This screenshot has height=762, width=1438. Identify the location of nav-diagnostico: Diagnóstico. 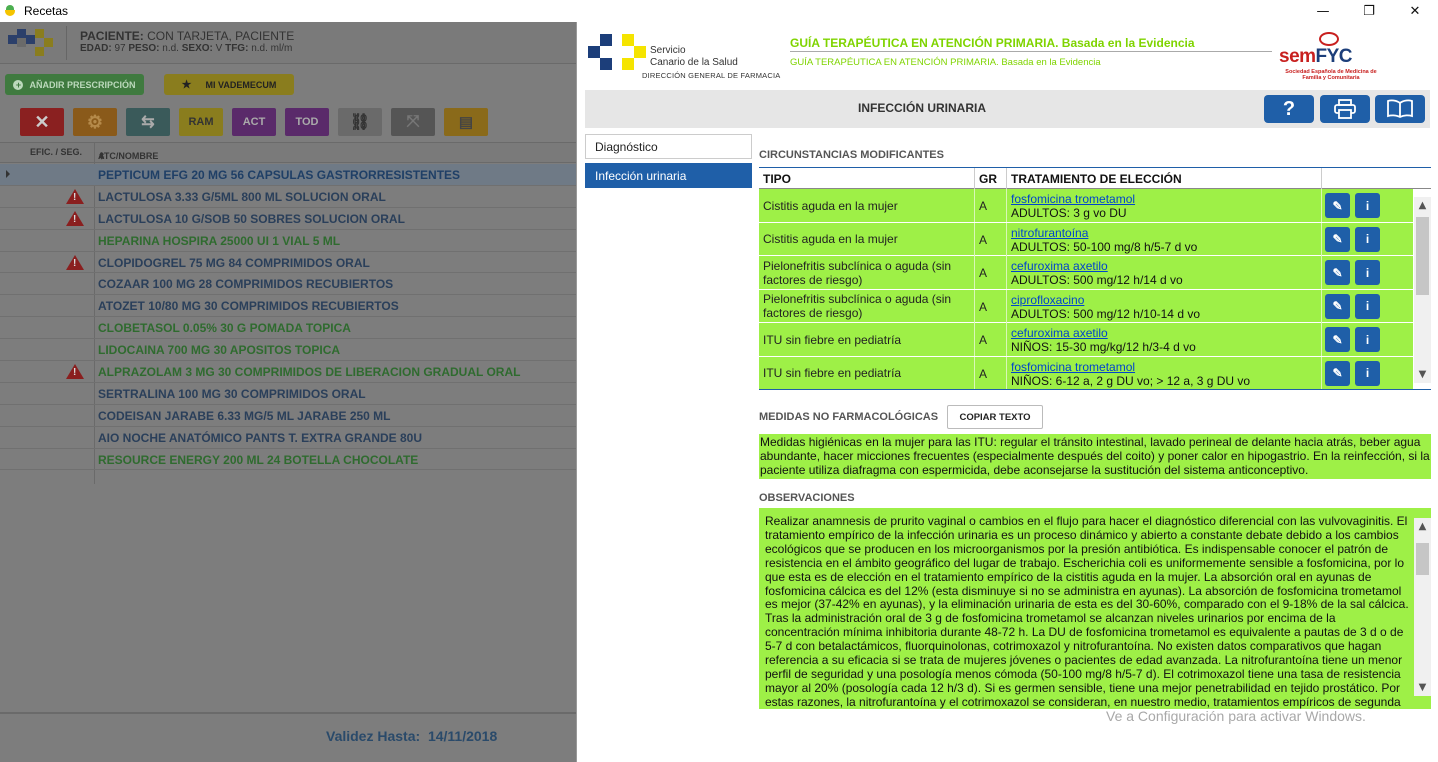
(668, 146).